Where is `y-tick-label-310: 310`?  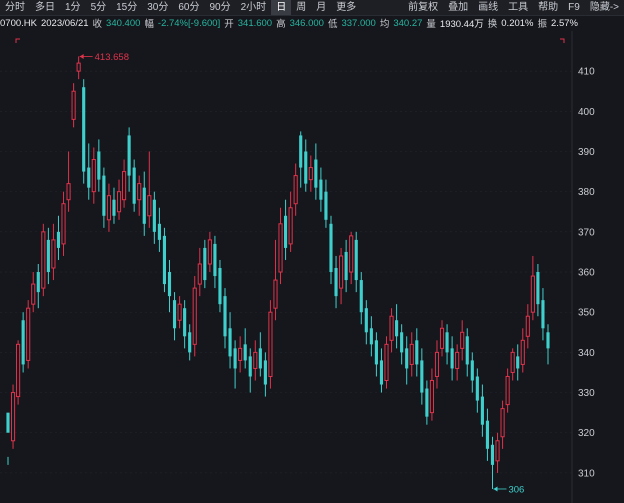 y-tick-label-310: 310 is located at coordinates (586, 473).